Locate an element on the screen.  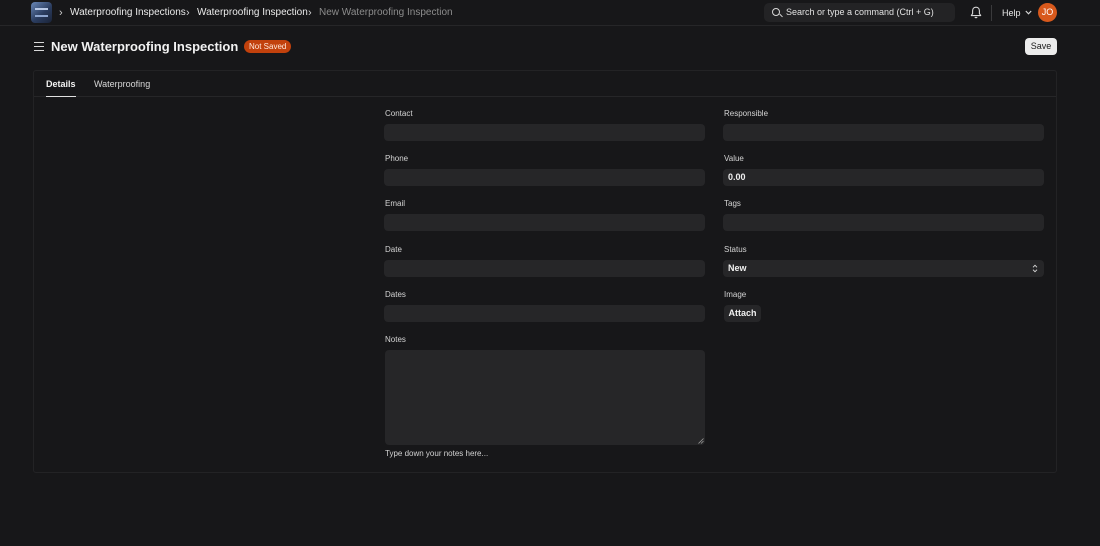
status-select: New is located at coordinates (883, 268).